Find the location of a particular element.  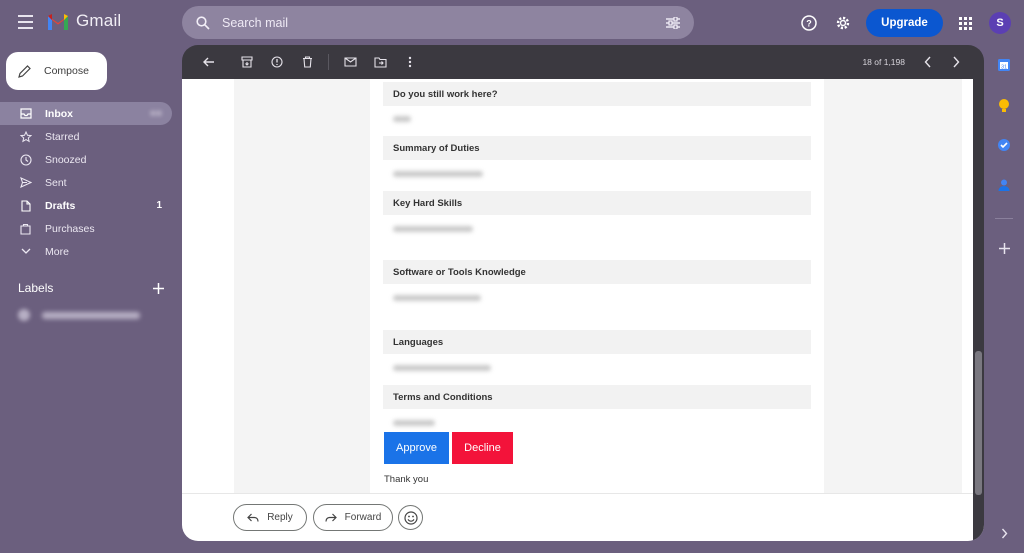

sidebar-item-purchases: Purchases is located at coordinates (86, 228).